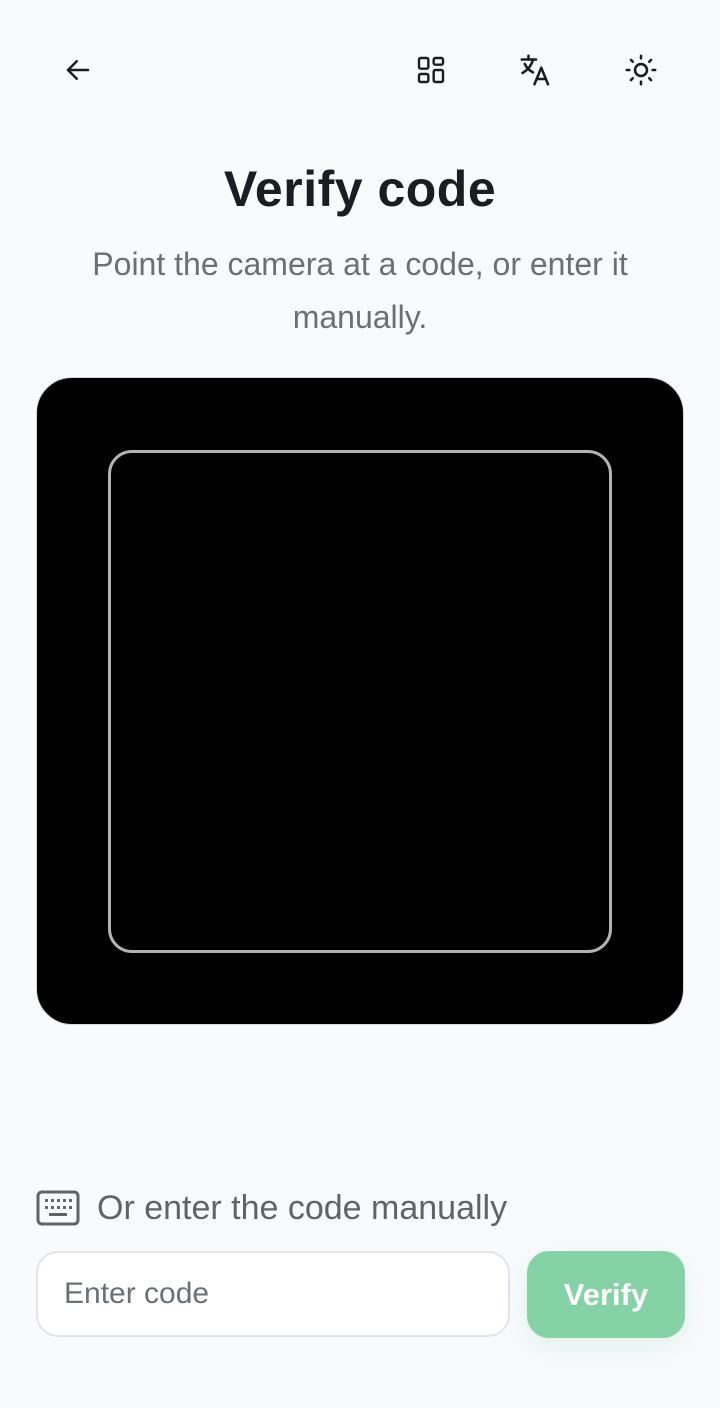  Describe the element at coordinates (606, 1294) in the screenshot. I see `verify-button: Verify` at that location.